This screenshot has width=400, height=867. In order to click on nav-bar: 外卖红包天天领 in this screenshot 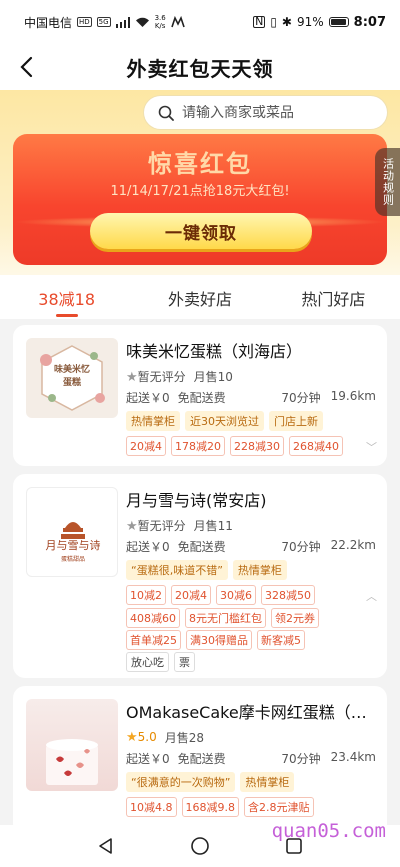, I will do `click(200, 67)`.